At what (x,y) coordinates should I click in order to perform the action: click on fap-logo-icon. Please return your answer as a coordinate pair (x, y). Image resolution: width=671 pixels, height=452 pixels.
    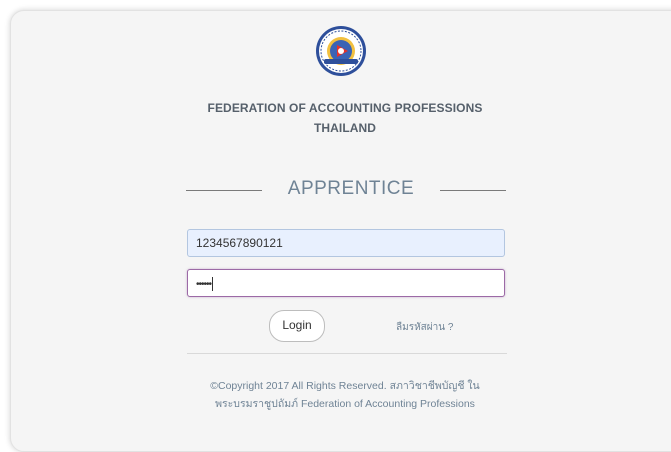
    Looking at the image, I should click on (341, 51).